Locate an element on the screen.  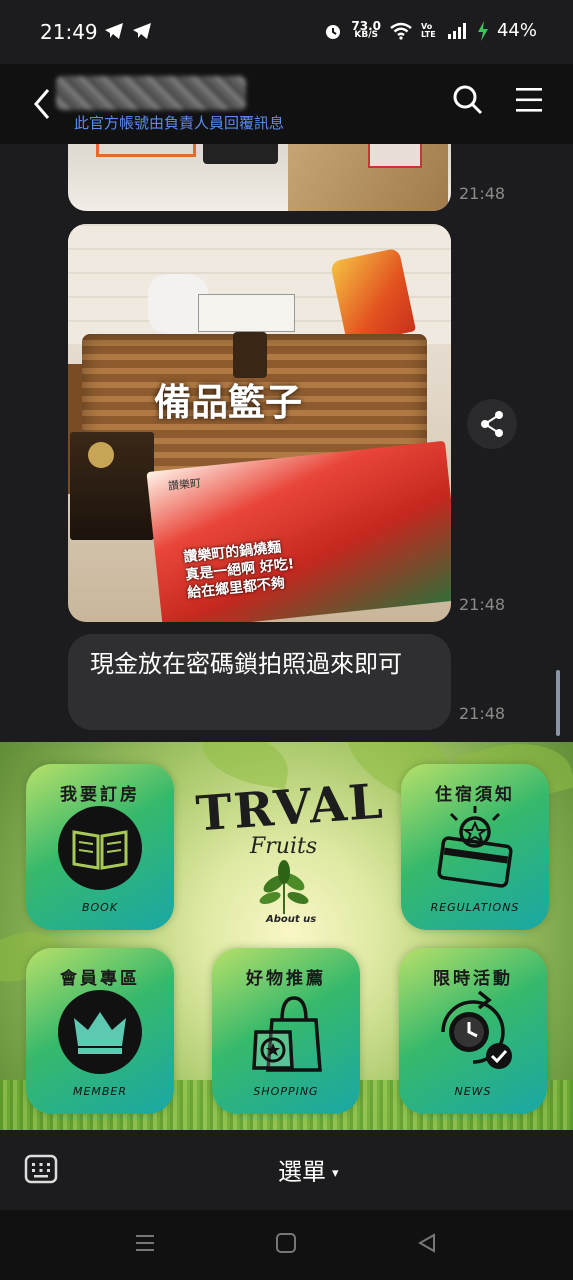
bottom-bar: 選單 ▾ is located at coordinates (286, 1170).